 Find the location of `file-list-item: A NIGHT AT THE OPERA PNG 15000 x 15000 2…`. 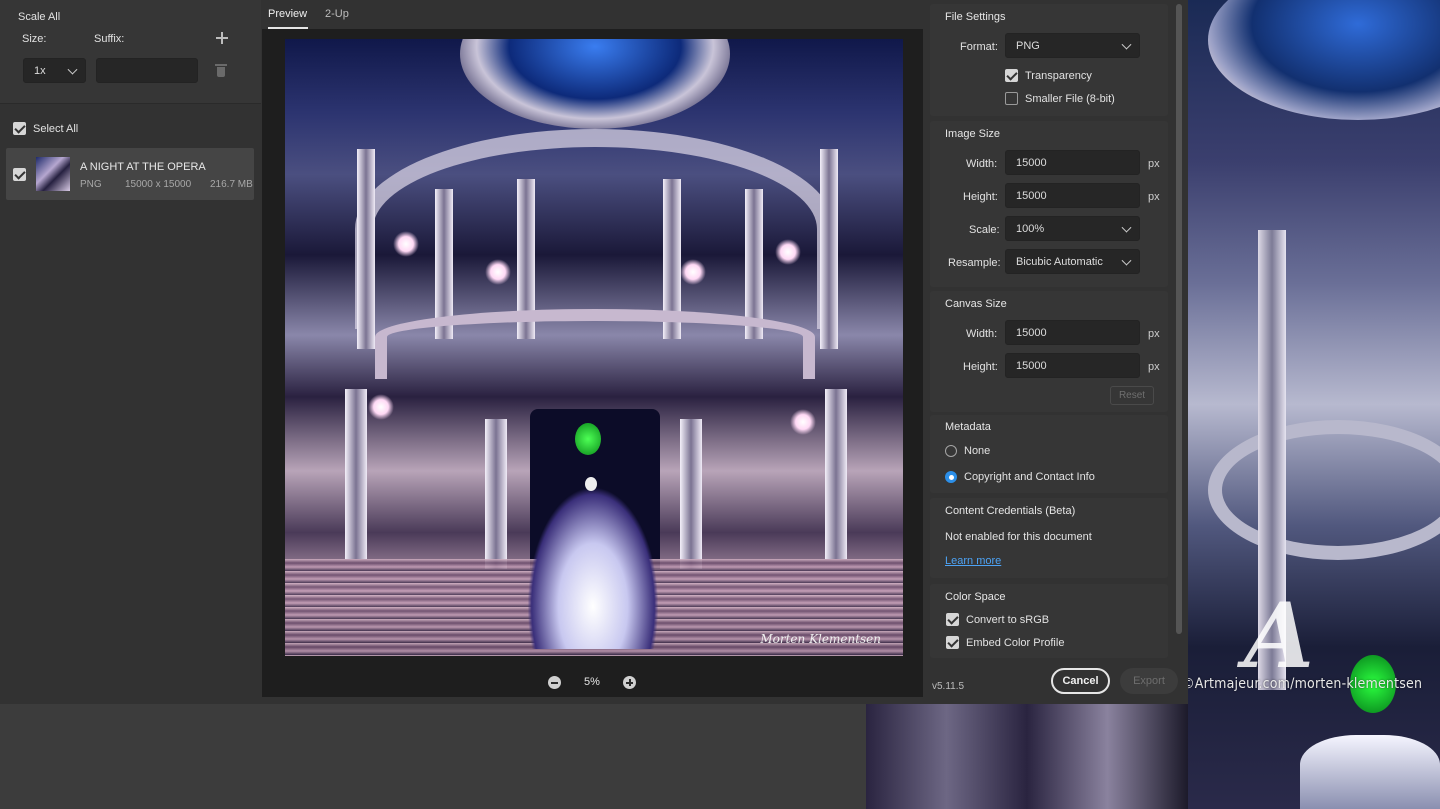

file-list-item: A NIGHT AT THE OPERA PNG 15000 x 15000 2… is located at coordinates (130, 174).